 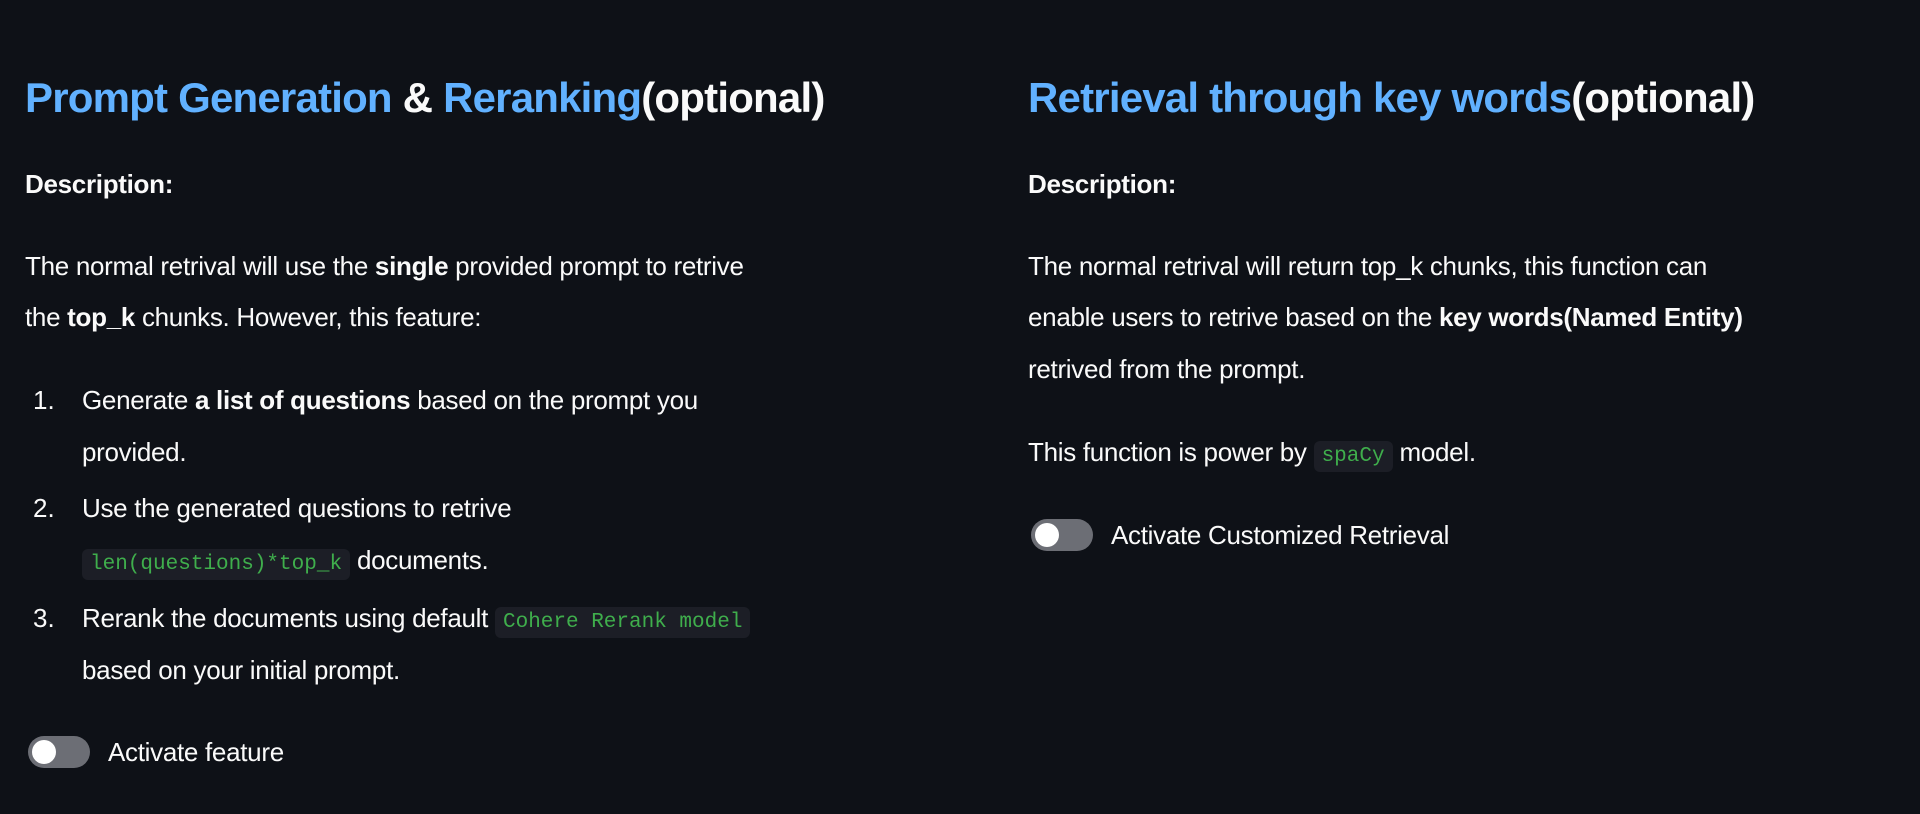 What do you see at coordinates (417, 97) in the screenshot?
I see `title-amp: &` at bounding box center [417, 97].